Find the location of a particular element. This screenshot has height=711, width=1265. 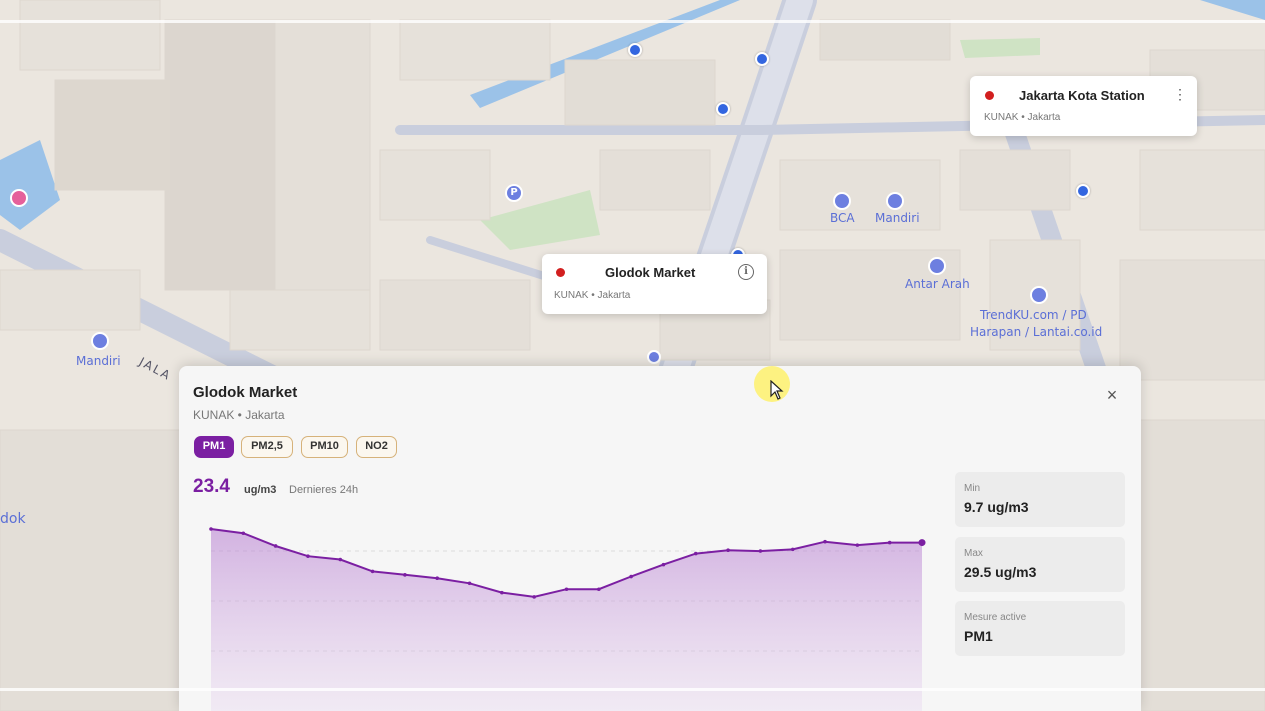

current-value: 23.4 is located at coordinates (211, 486).